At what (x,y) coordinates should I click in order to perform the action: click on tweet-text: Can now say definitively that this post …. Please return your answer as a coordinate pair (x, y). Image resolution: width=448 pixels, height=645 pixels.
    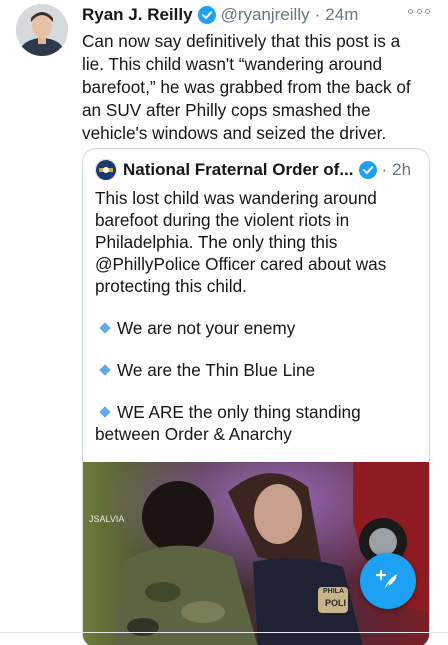
    Looking at the image, I should click on (246, 87).